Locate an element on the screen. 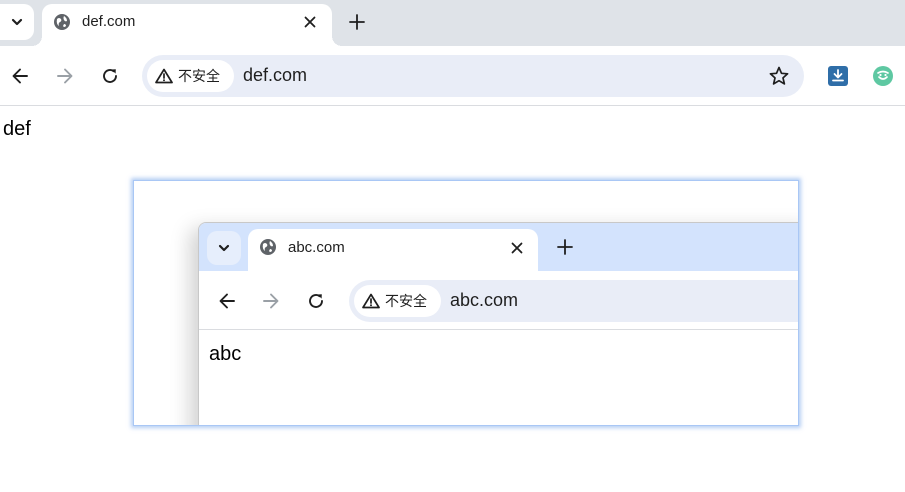  tab-search-button is located at coordinates (17, 22).